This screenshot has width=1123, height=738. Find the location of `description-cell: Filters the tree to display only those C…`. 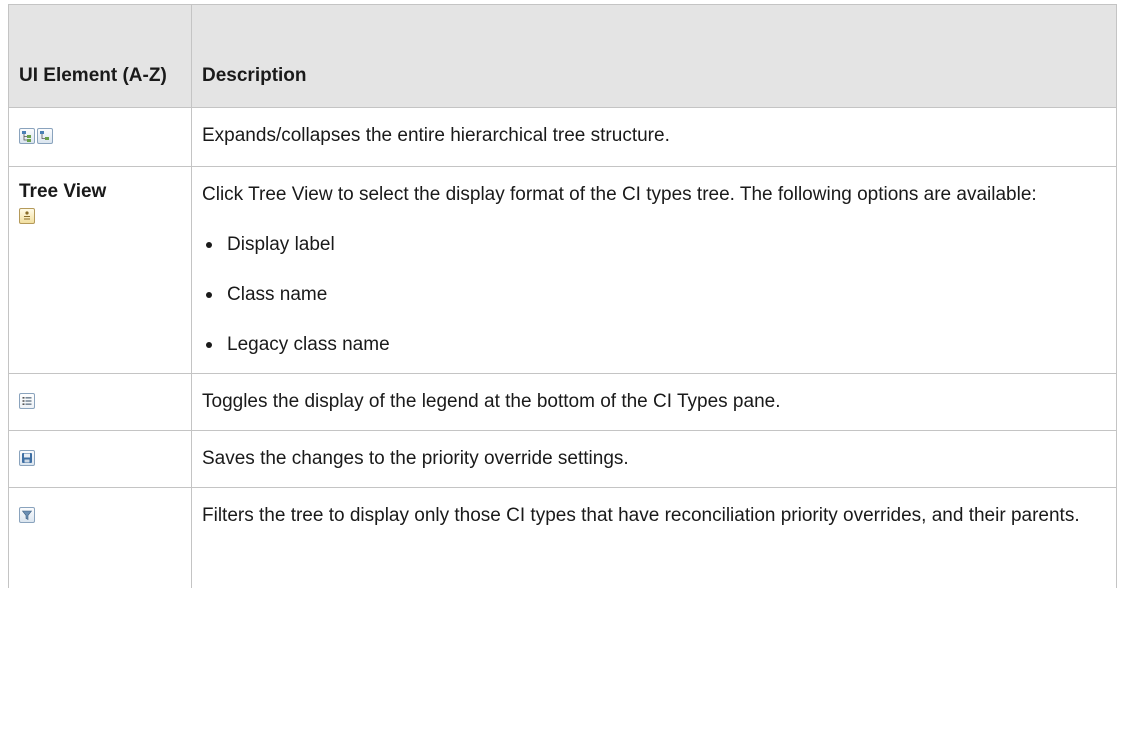

description-cell: Filters the tree to display only those C… is located at coordinates (654, 537).